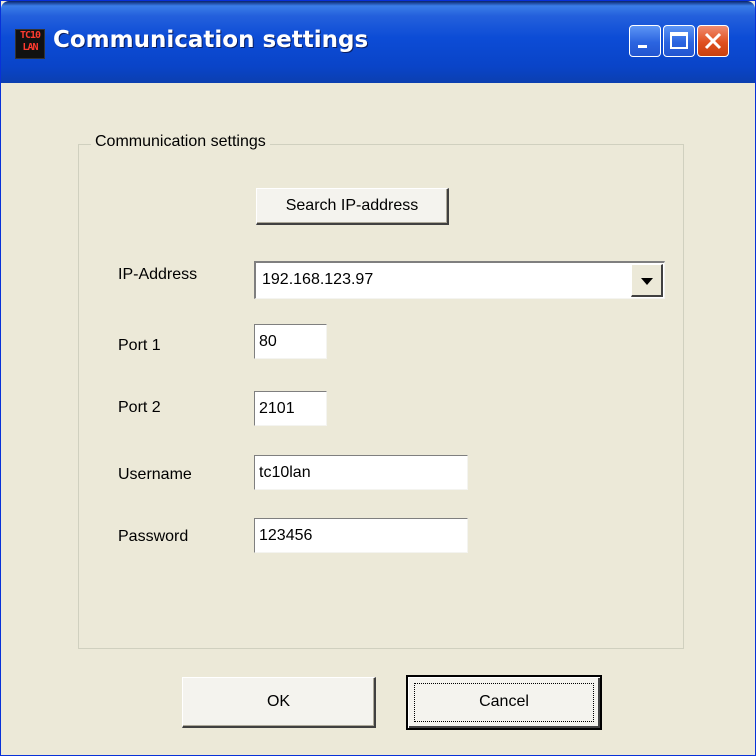 The height and width of the screenshot is (756, 756). I want to click on port2-input, so click(290, 408).